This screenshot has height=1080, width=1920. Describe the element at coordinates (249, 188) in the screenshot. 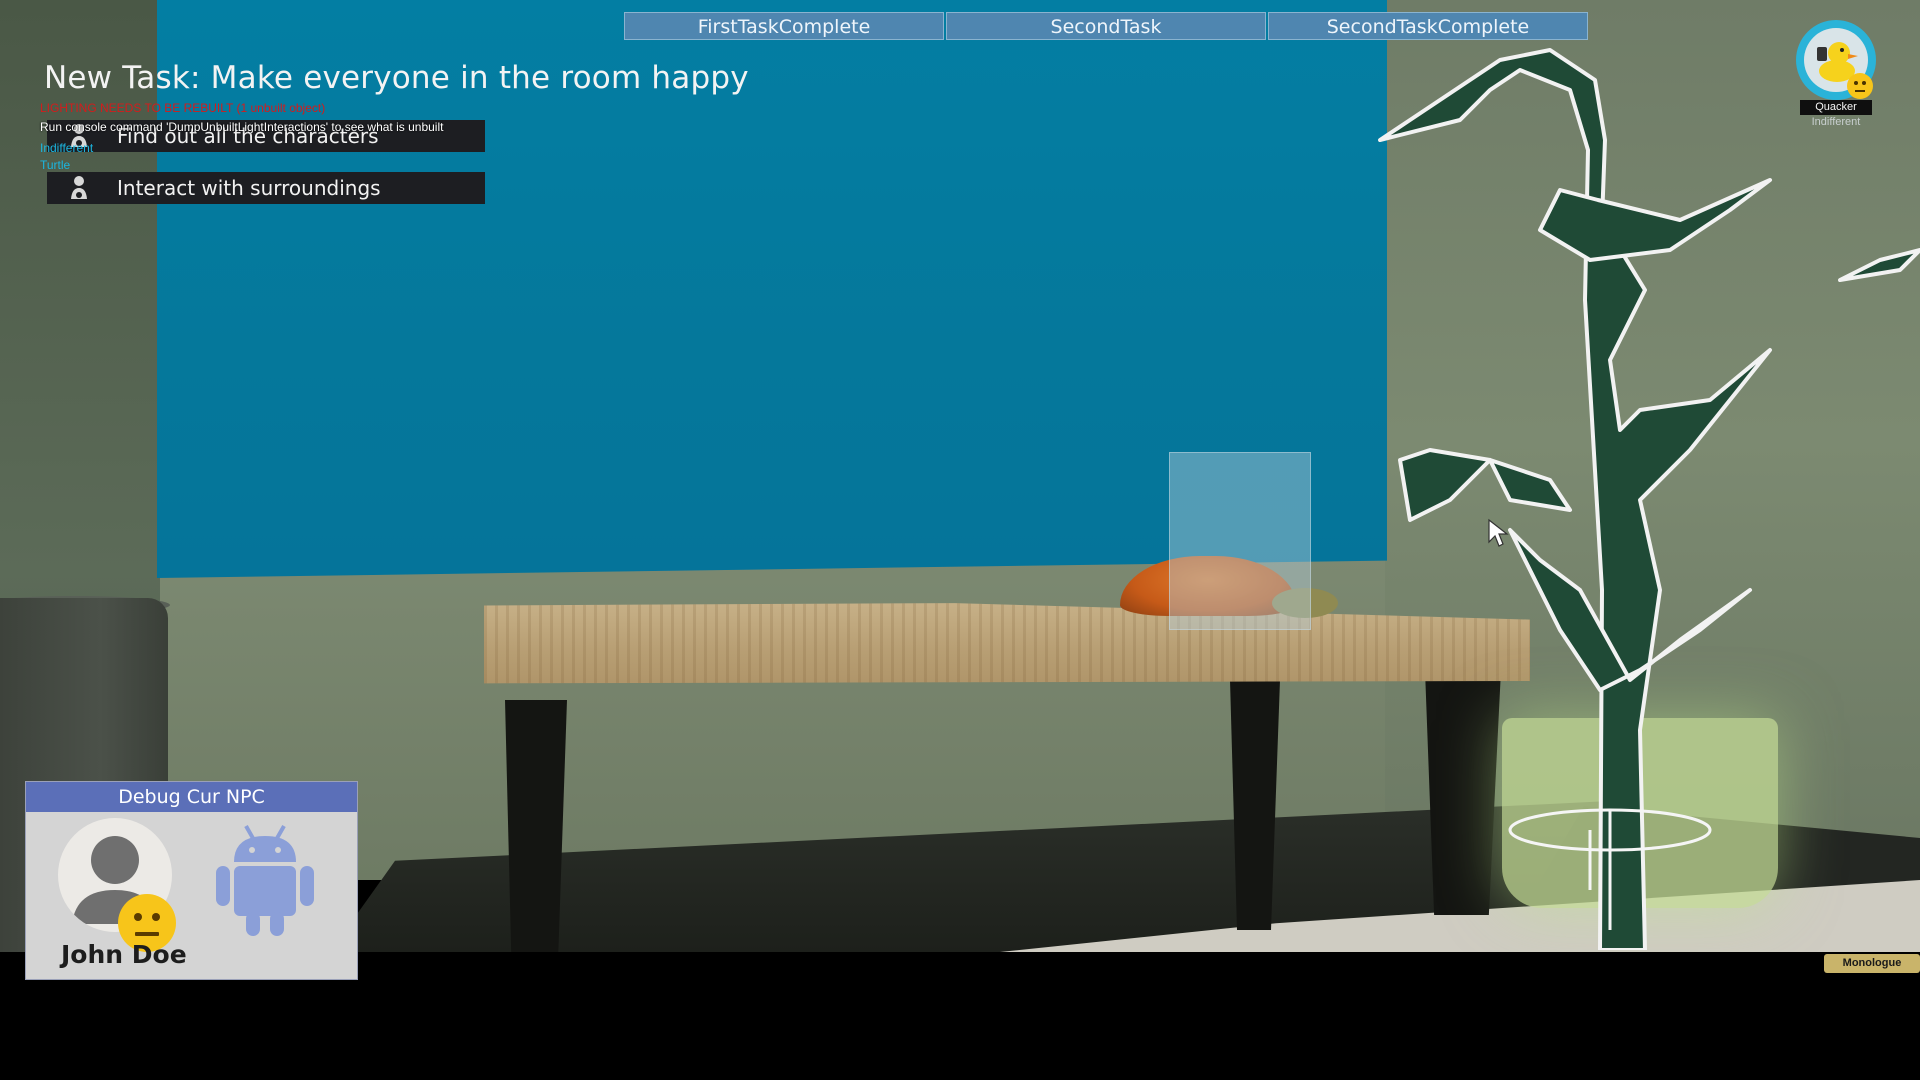

I see `task-item-label: Interact with surroundings` at that location.